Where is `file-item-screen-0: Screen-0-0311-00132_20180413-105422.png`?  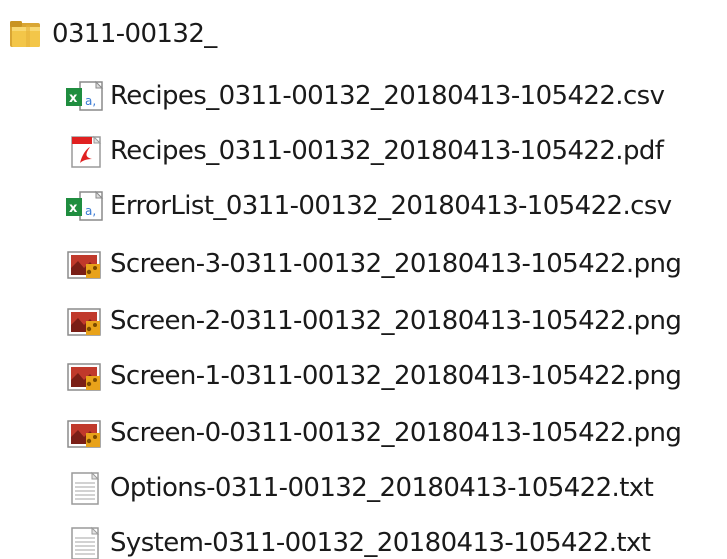 file-item-screen-0: Screen-0-0311-00132_20180413-105422.png is located at coordinates (373, 433).